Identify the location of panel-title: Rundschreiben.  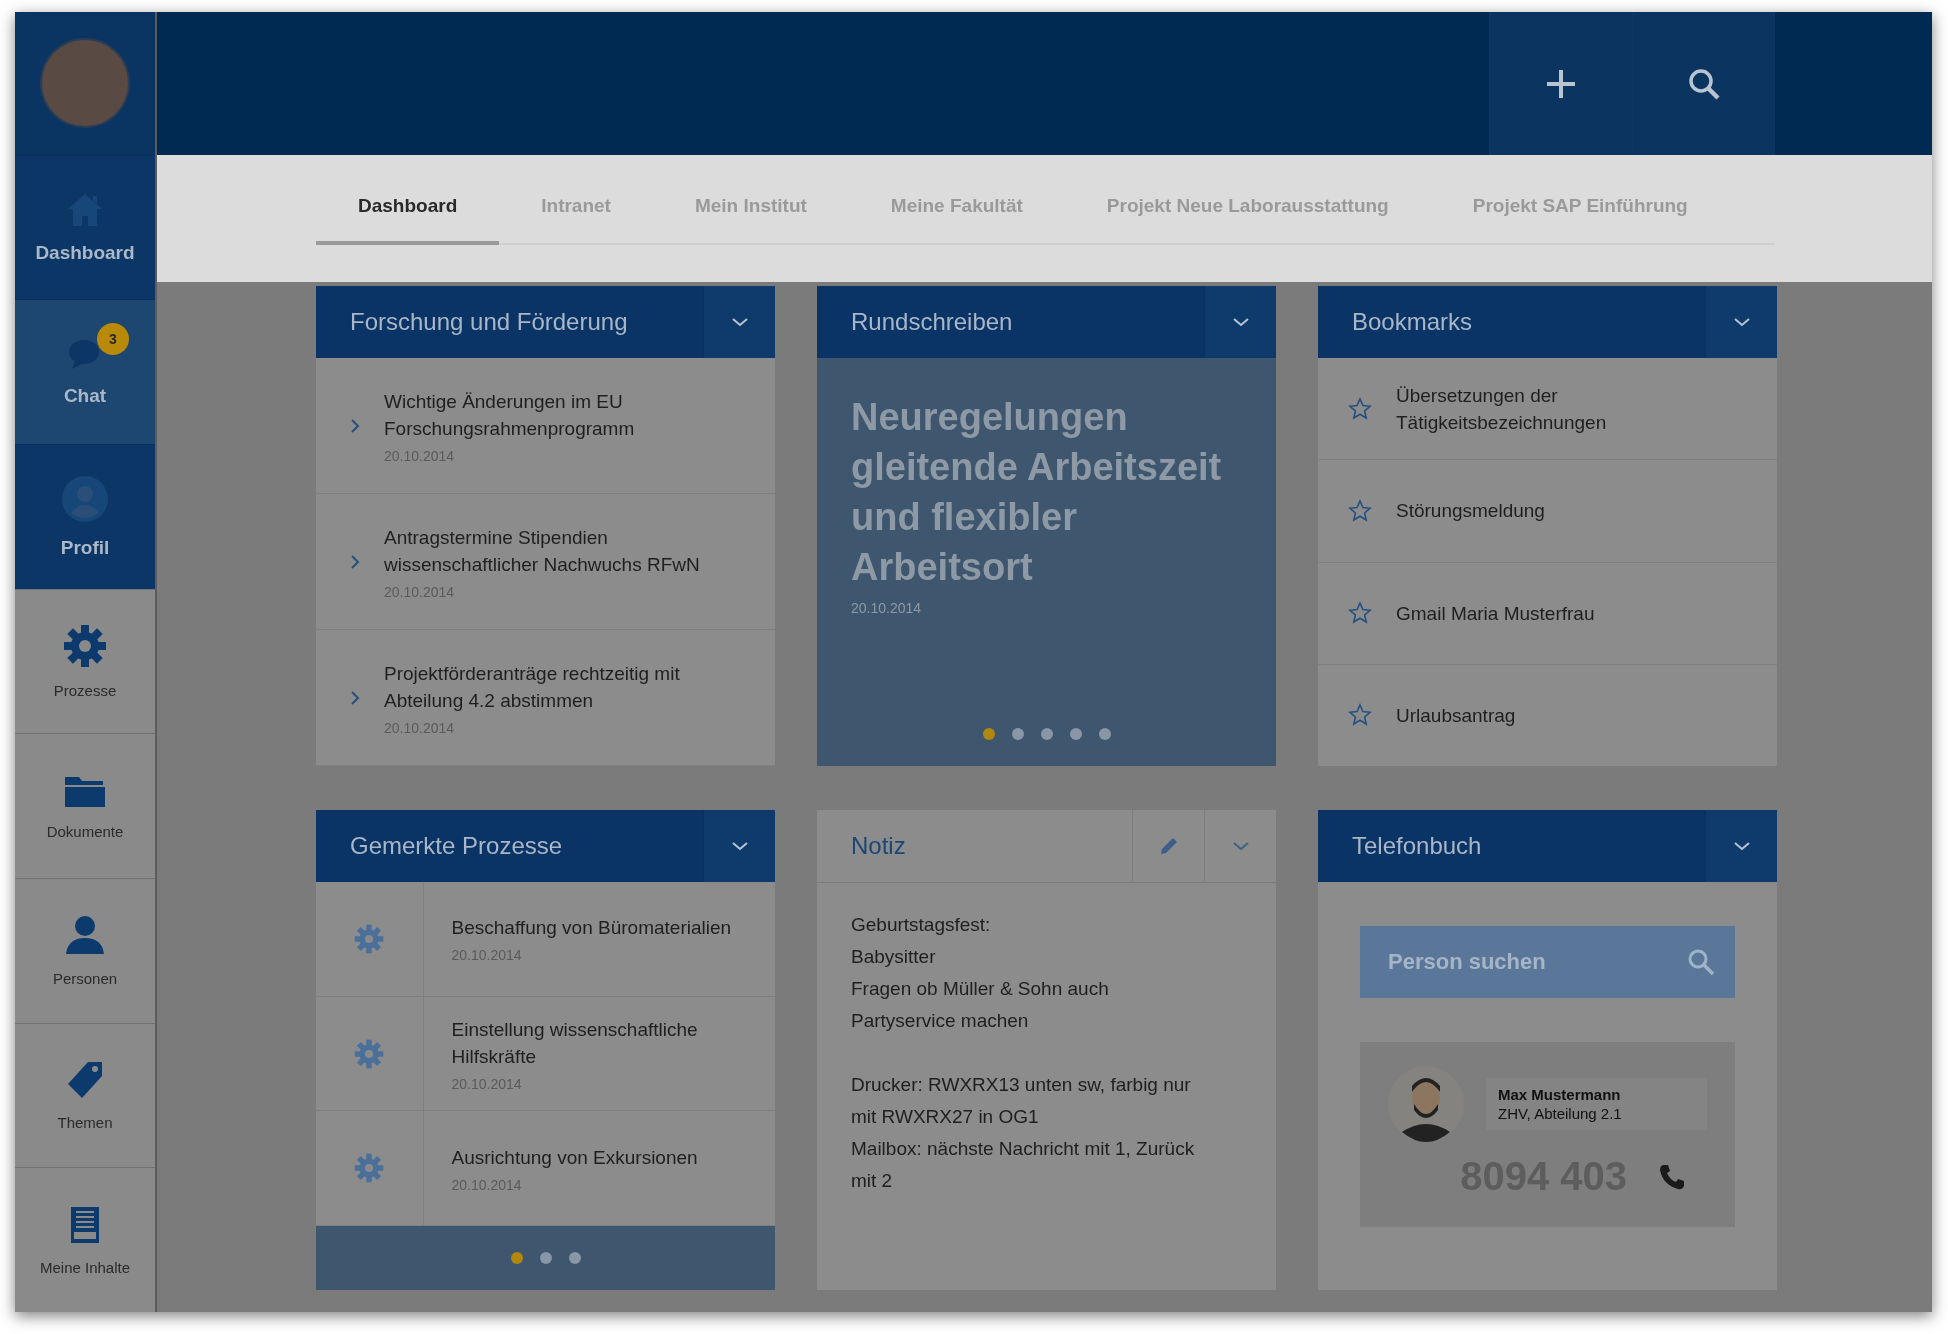
(932, 322).